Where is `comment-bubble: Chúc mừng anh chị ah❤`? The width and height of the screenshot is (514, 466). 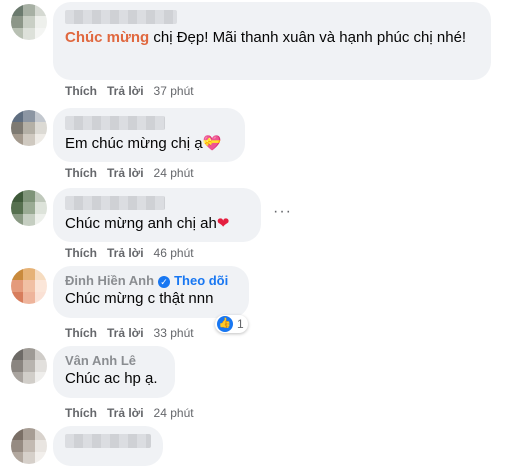
comment-bubble: Chúc mừng anh chị ah❤ is located at coordinates (157, 215).